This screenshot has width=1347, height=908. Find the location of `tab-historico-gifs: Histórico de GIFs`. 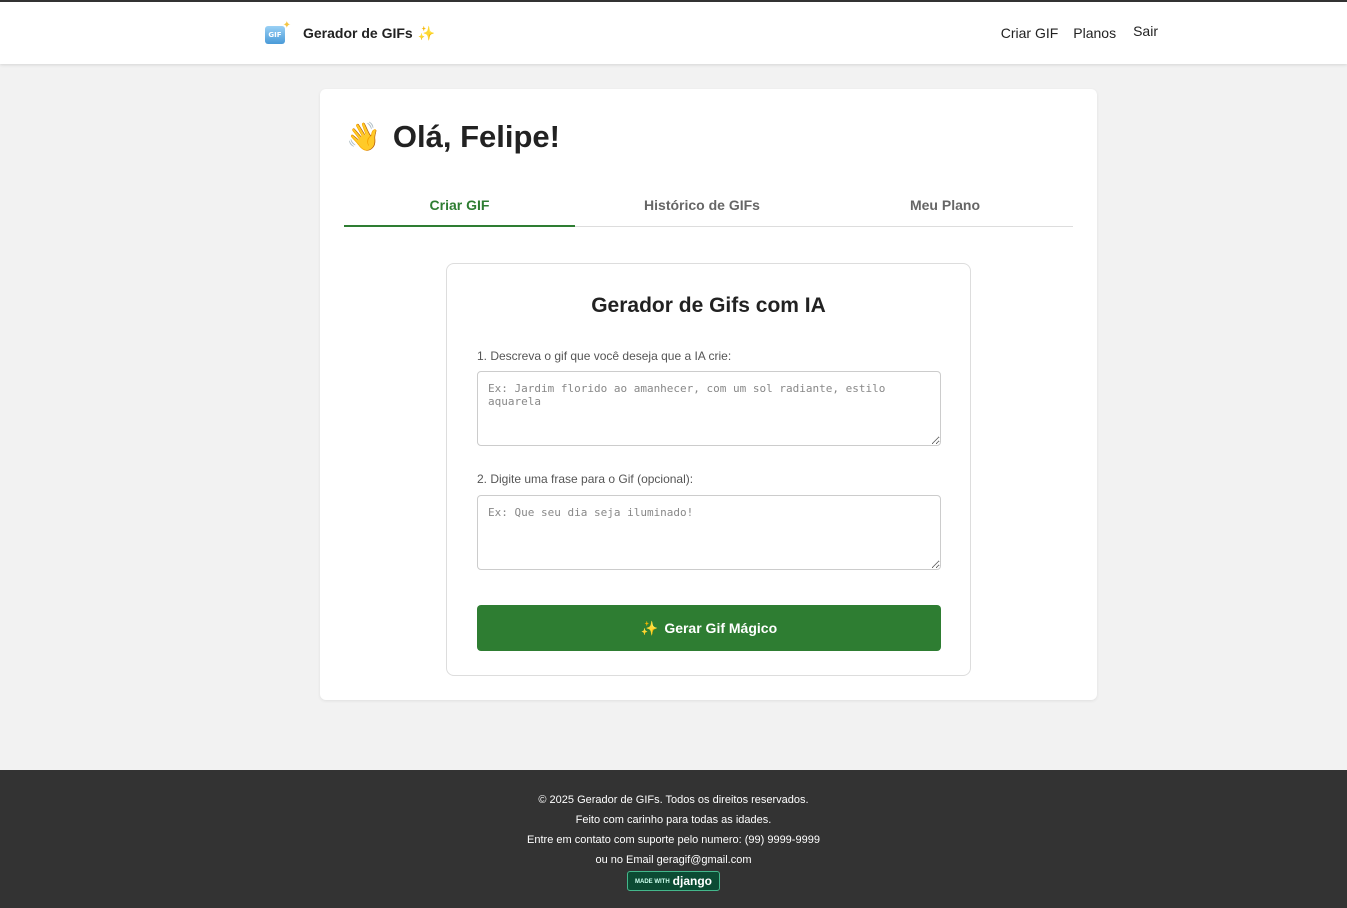

tab-historico-gifs: Histórico de GIFs is located at coordinates (702, 207).